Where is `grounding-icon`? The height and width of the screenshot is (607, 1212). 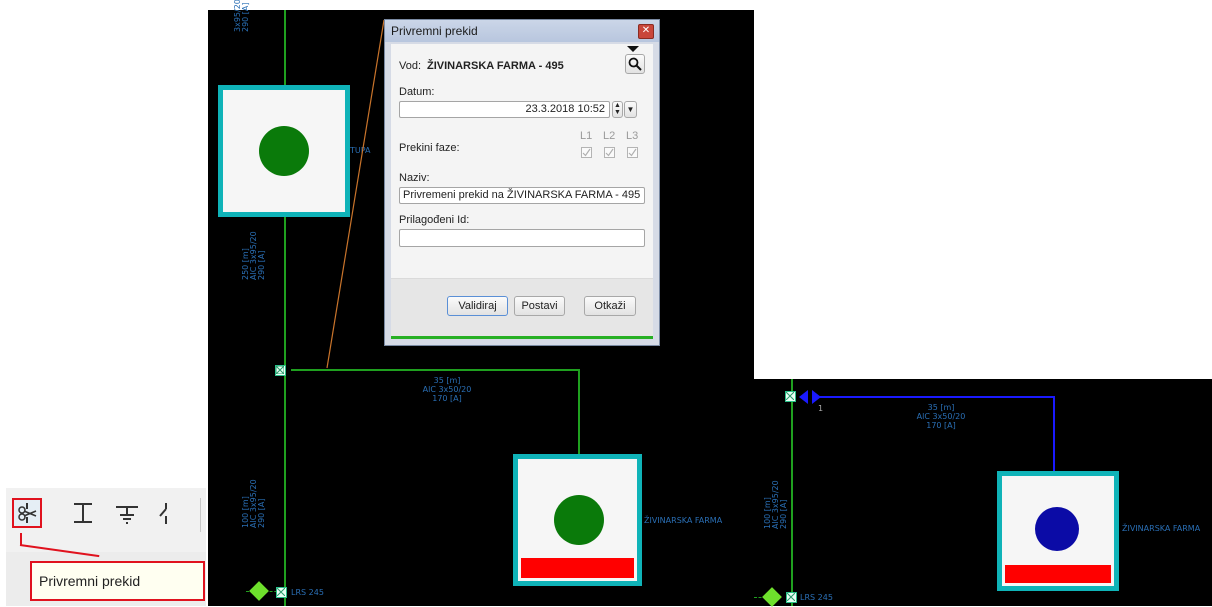
grounding-icon is located at coordinates (126, 513).